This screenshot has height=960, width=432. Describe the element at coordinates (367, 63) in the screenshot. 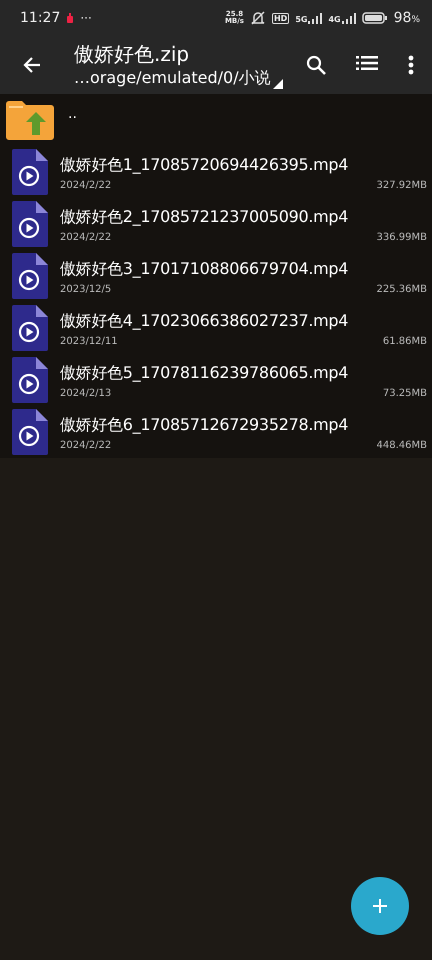

I see `list-icon` at that location.